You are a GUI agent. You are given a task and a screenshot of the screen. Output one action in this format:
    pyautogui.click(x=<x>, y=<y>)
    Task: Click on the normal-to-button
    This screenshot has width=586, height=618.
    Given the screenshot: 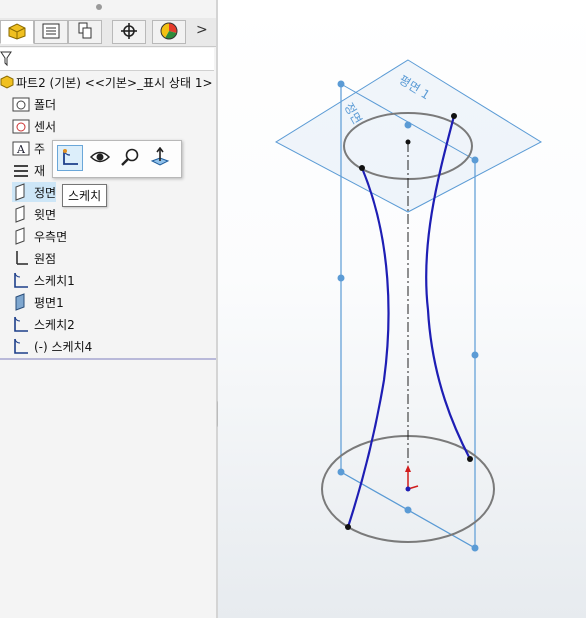 What is the action you would take?
    pyautogui.click(x=160, y=158)
    